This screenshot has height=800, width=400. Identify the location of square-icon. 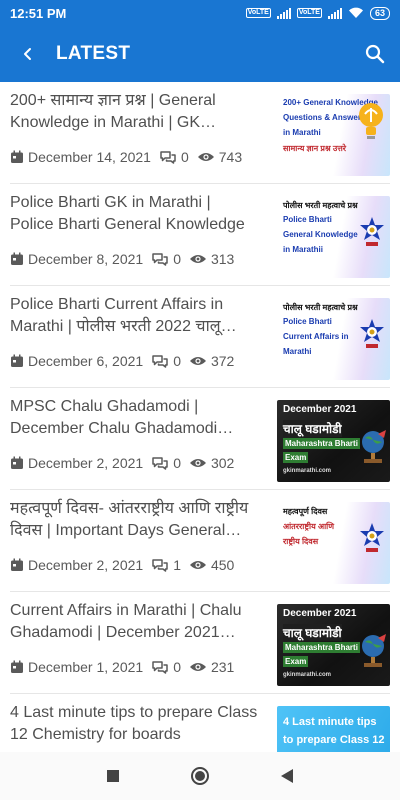
(113, 776).